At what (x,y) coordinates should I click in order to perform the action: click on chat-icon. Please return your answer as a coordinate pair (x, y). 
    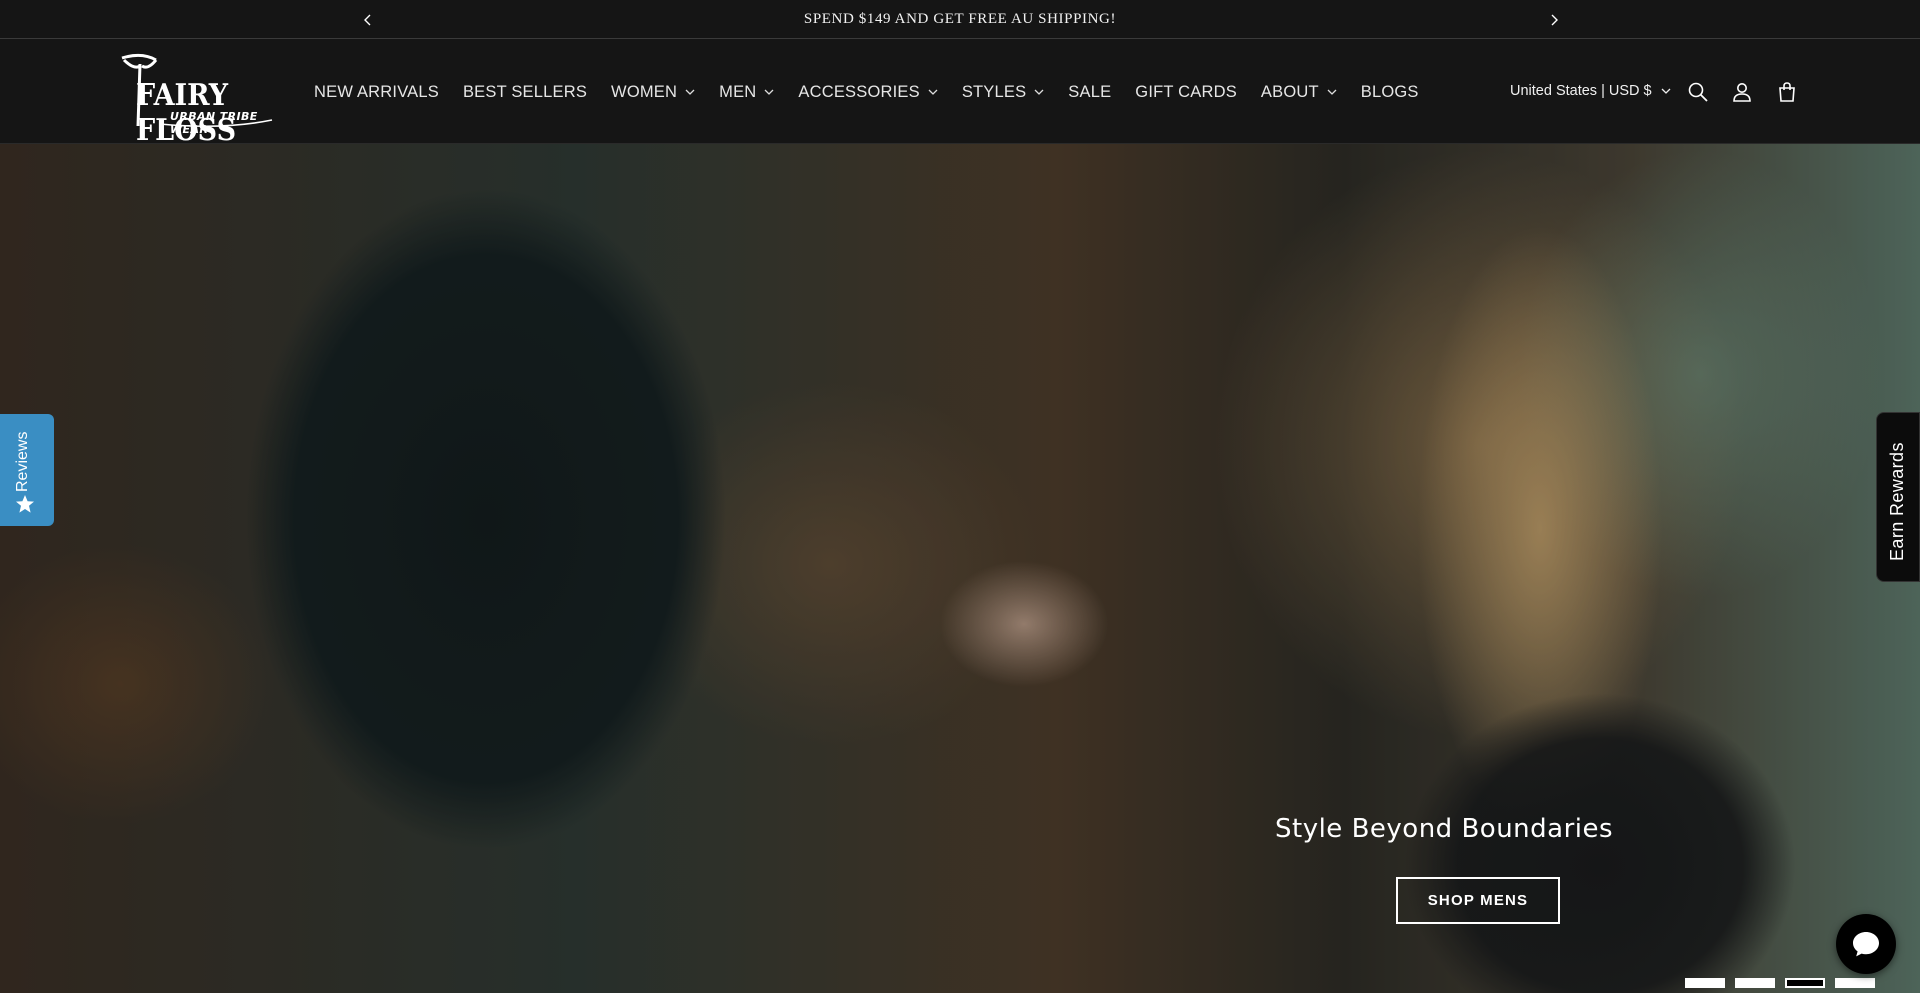
    Looking at the image, I should click on (1866, 944).